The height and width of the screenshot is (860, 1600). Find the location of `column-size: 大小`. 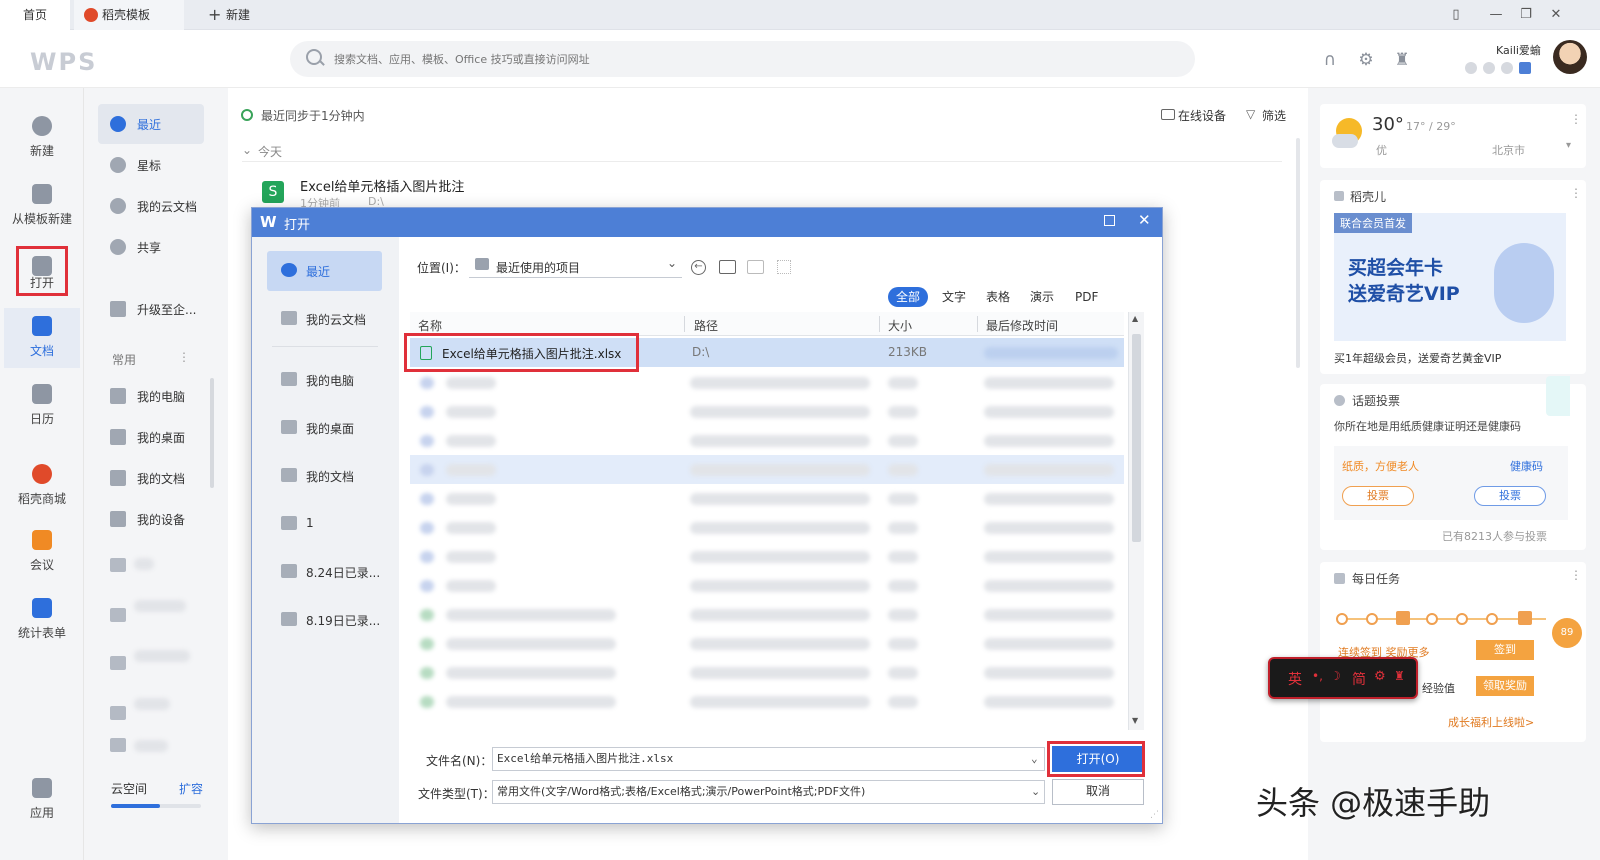

column-size: 大小 is located at coordinates (900, 325).